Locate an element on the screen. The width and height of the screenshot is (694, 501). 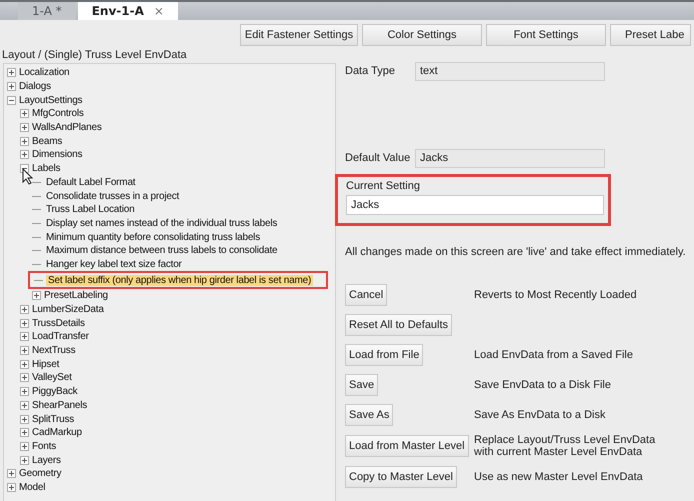
tree-item: Default Label Format is located at coordinates (91, 182).